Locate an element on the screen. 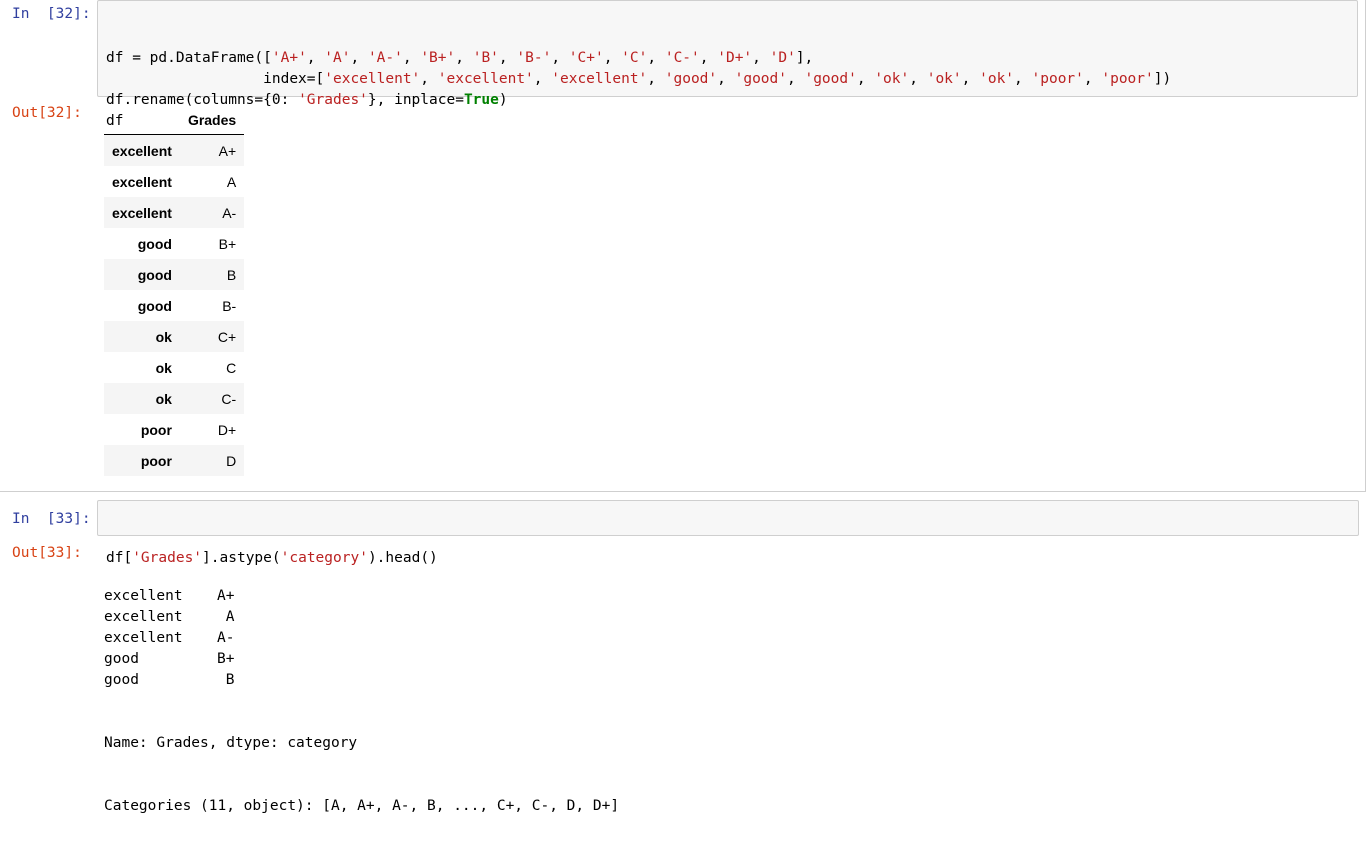 This screenshot has width=1371, height=859. table-row: excellent A is located at coordinates (174, 181).